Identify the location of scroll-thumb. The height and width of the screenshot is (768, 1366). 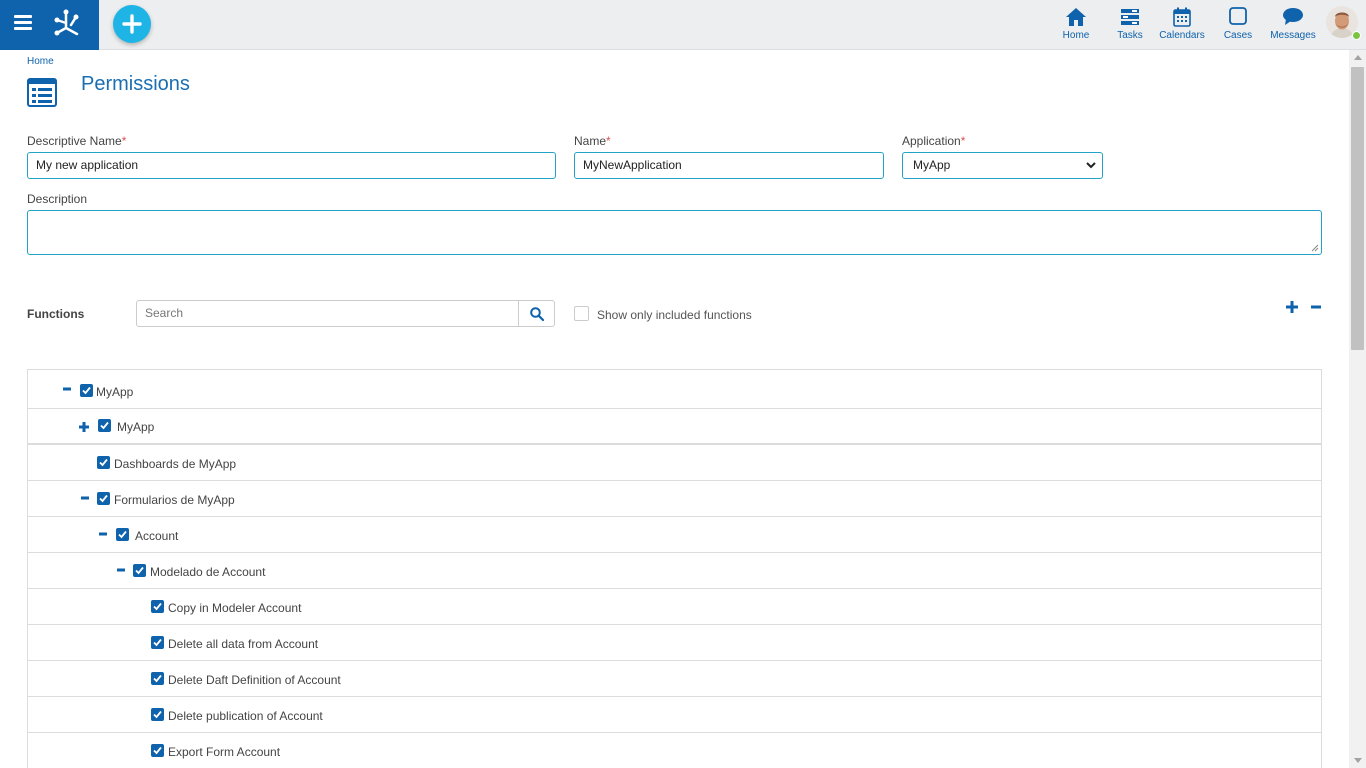
(1357, 208).